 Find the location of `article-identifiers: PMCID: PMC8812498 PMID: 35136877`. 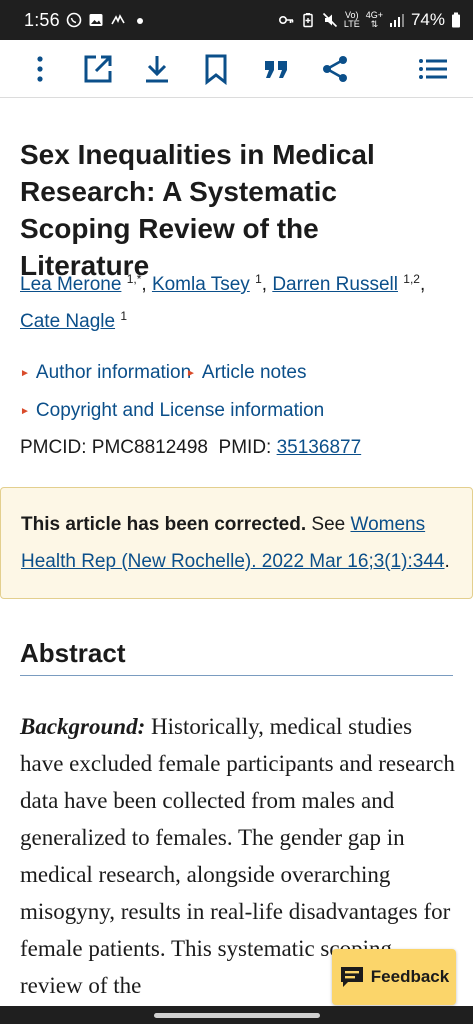

article-identifiers: PMCID: PMC8812498 PMID: 35136877 is located at coordinates (190, 448).